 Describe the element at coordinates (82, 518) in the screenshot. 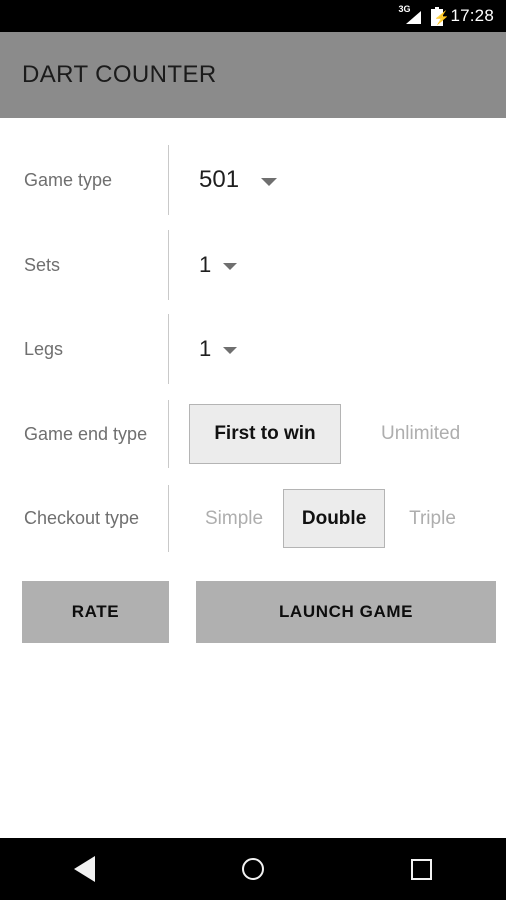

I see `label-checkout-type: Checkout type` at that location.